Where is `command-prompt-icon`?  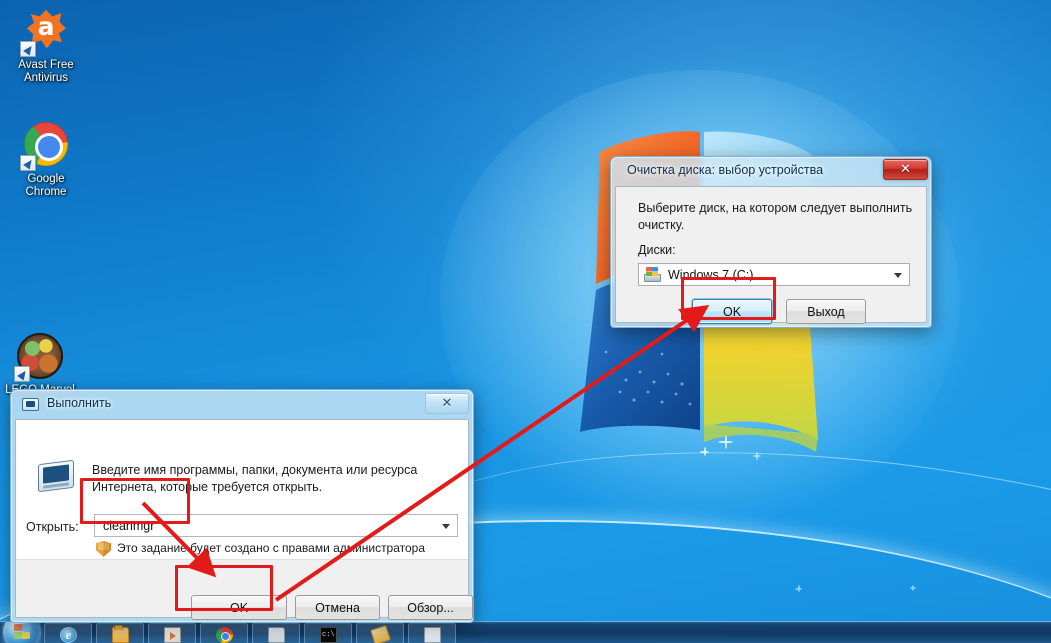
command-prompt-icon is located at coordinates (328, 635).